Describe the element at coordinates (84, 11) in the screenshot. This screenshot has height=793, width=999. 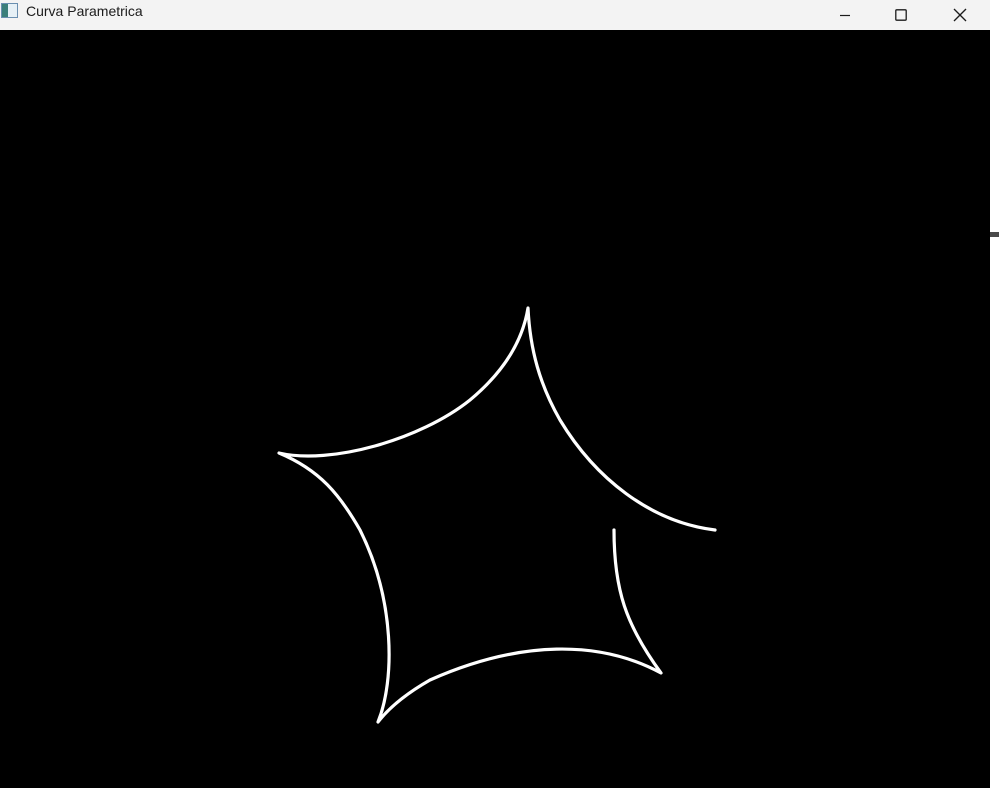
I see `window-title: Curva Parametrica` at that location.